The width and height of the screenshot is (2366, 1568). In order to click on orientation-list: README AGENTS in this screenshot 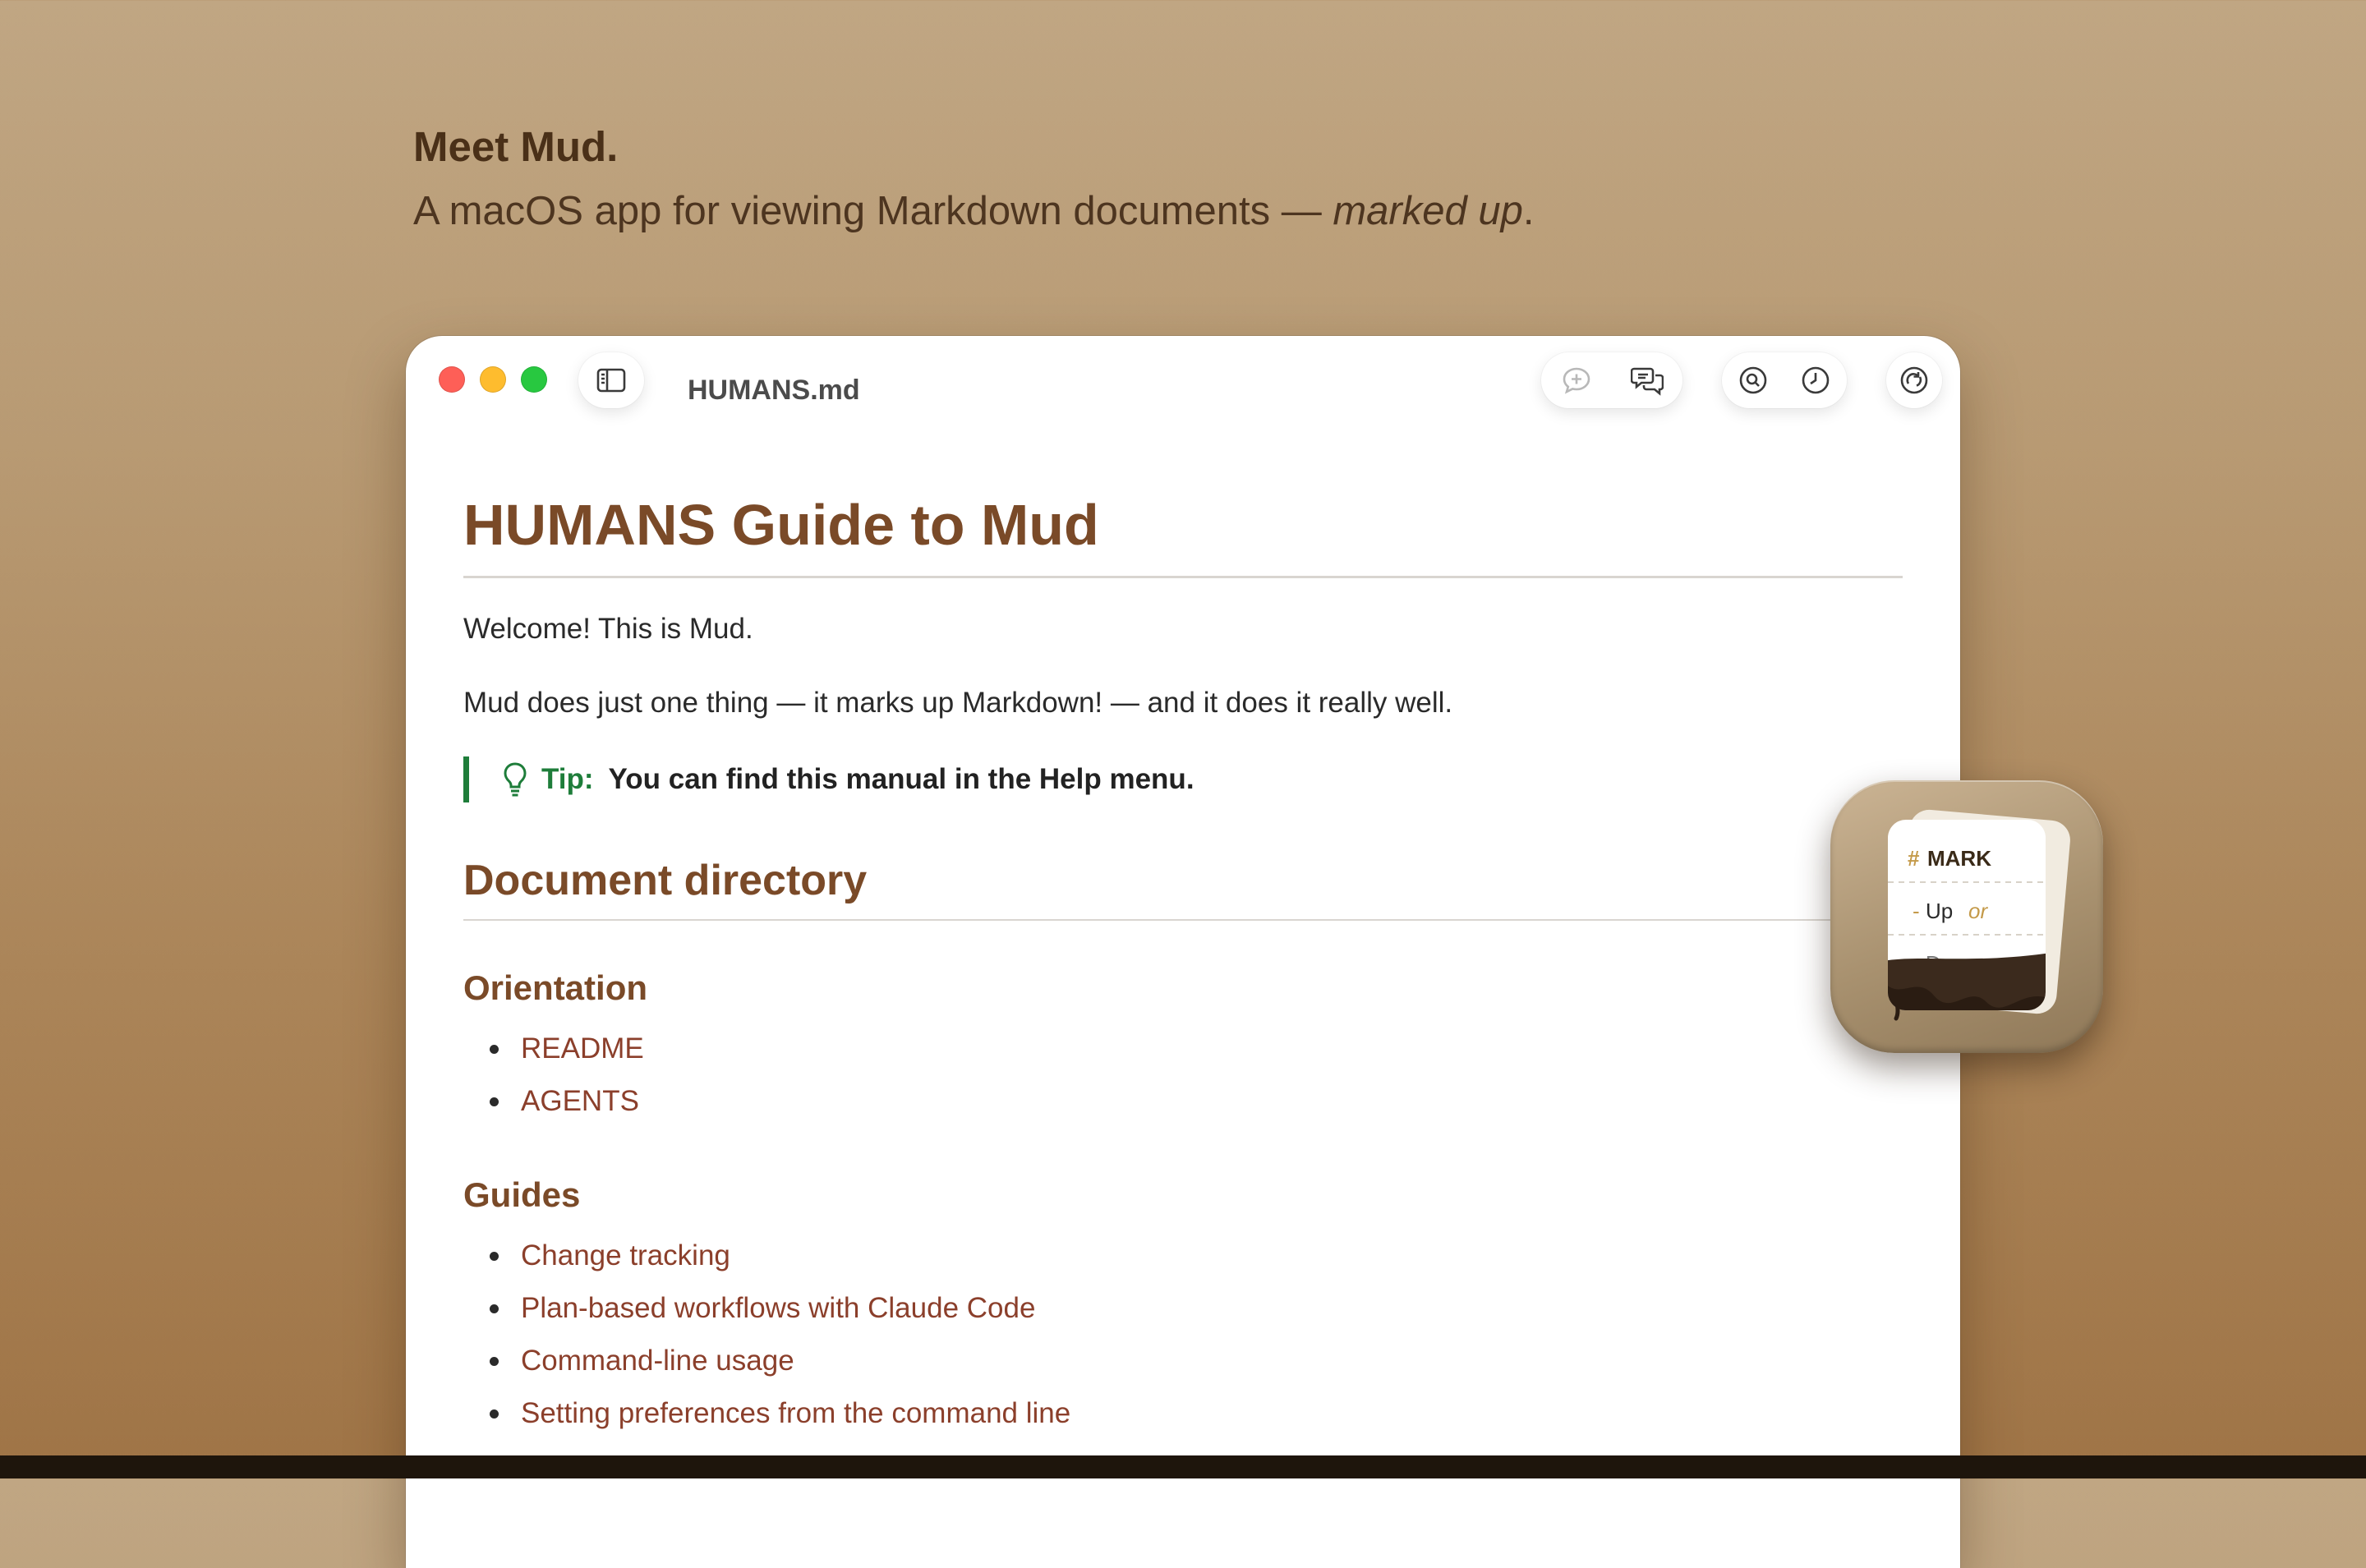, I will do `click(1183, 1076)`.